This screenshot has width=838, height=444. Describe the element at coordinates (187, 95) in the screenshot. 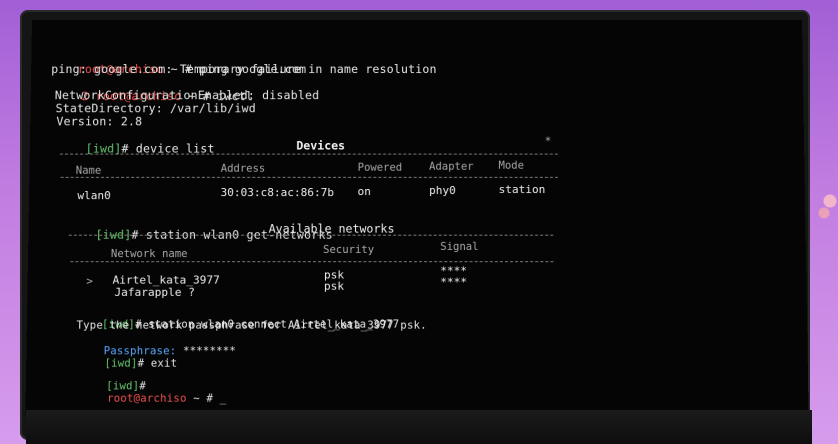

I see `network-config-line: NetworkConfigurationEnabled: disabled` at that location.